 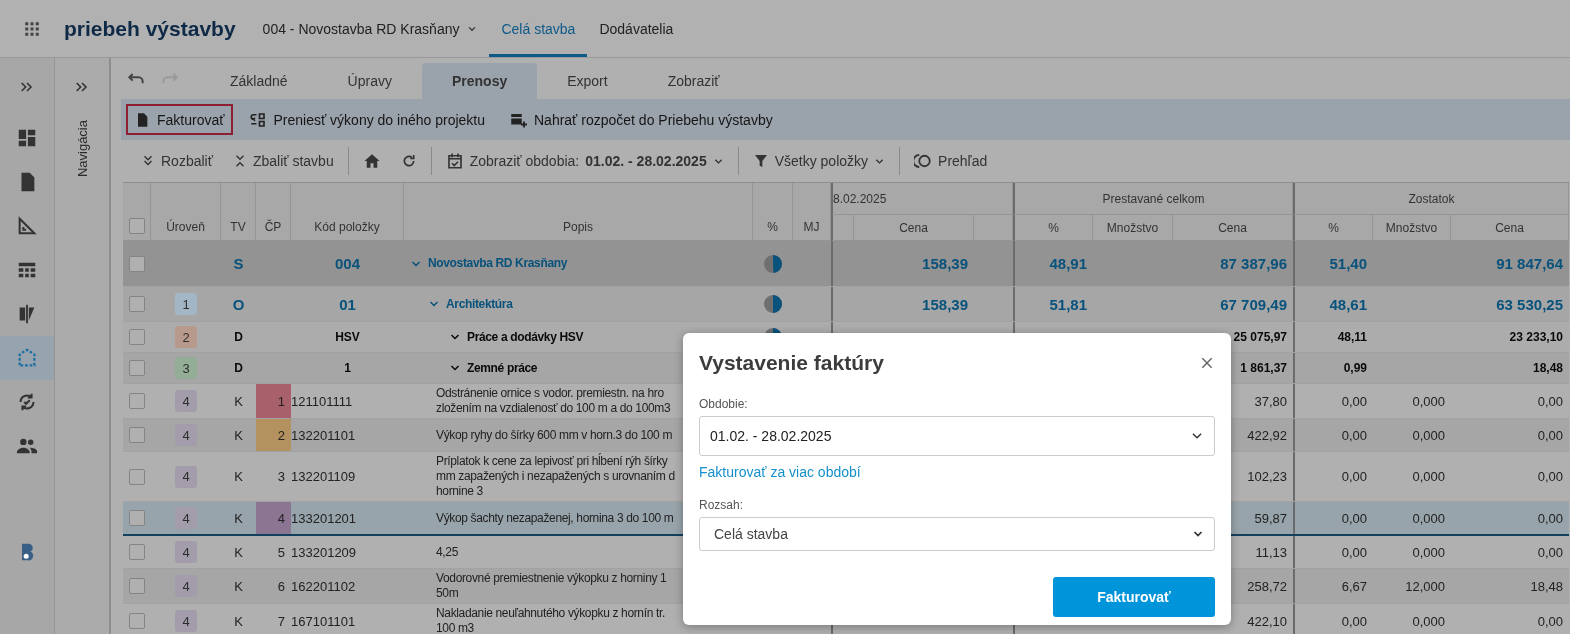 What do you see at coordinates (1253, 263) in the screenshot?
I see `price-cell: 87 387,96` at bounding box center [1253, 263].